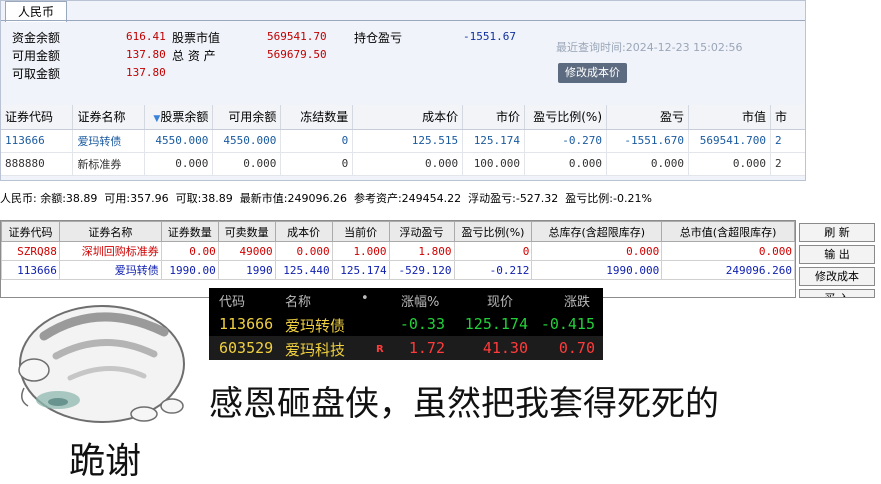  What do you see at coordinates (36, 11) in the screenshot?
I see `tab-rmb: 人民币` at bounding box center [36, 11].